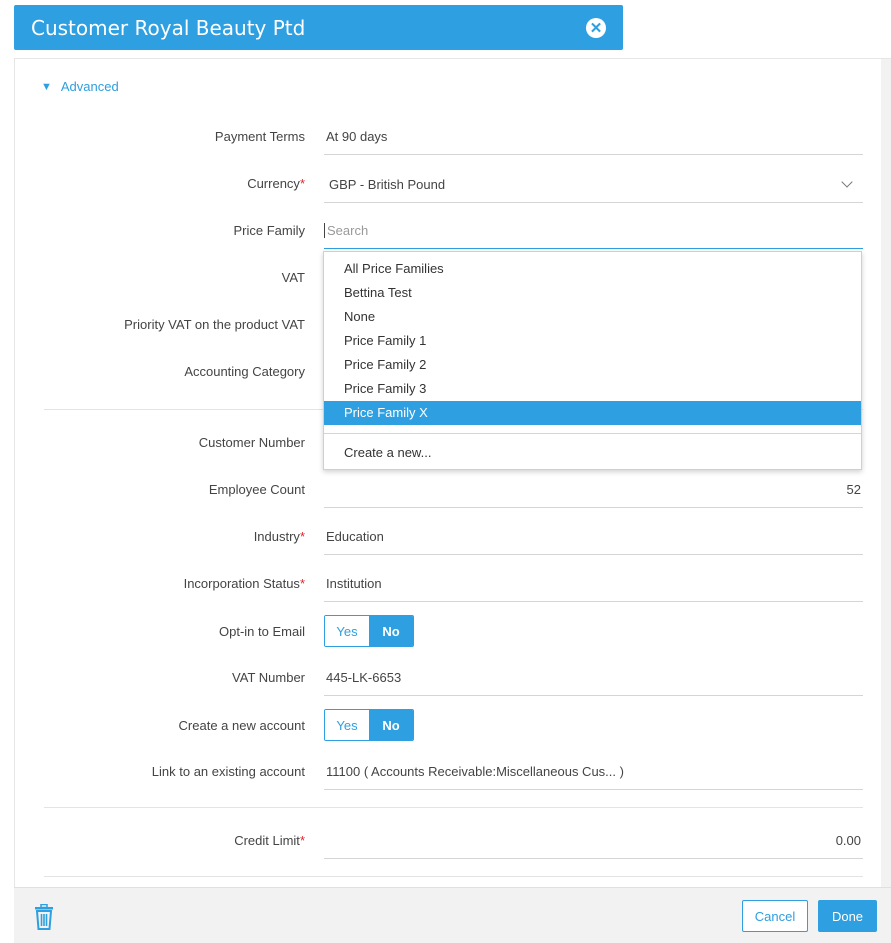 The width and height of the screenshot is (891, 943). I want to click on dialog-title-bar: Customer Royal Beauty Ptd ✕, so click(318, 27).